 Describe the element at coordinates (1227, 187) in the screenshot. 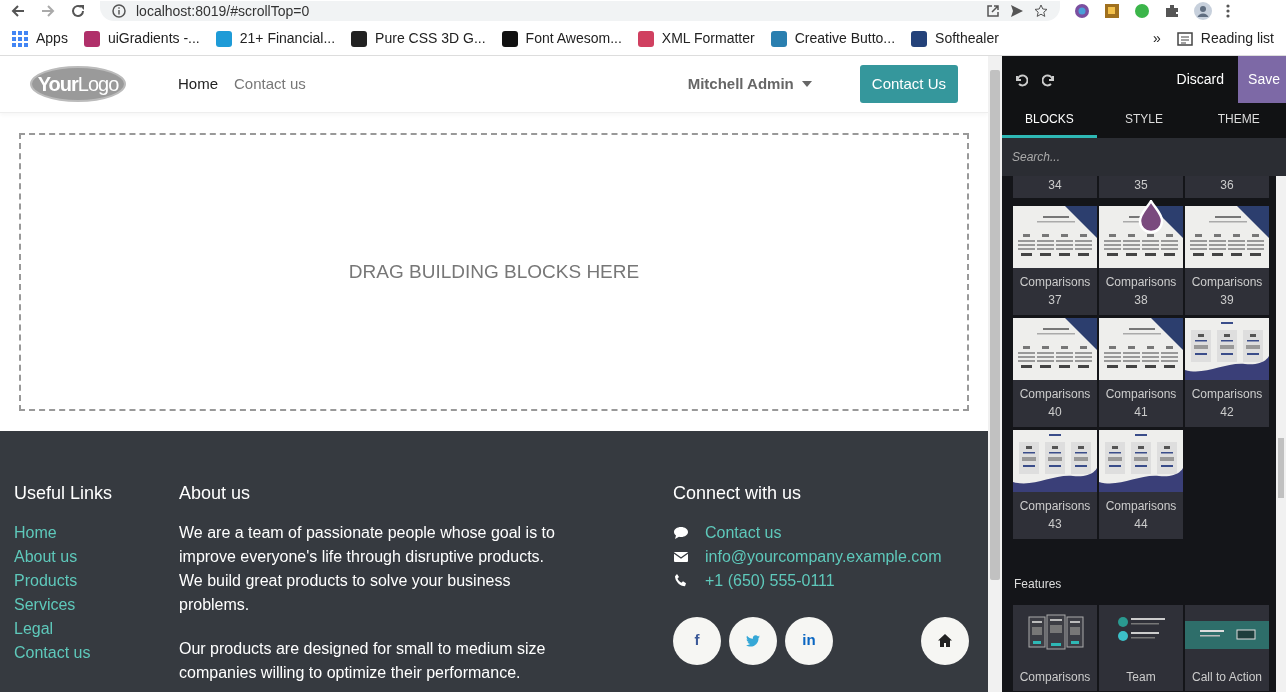

I see `block-label: 36` at that location.